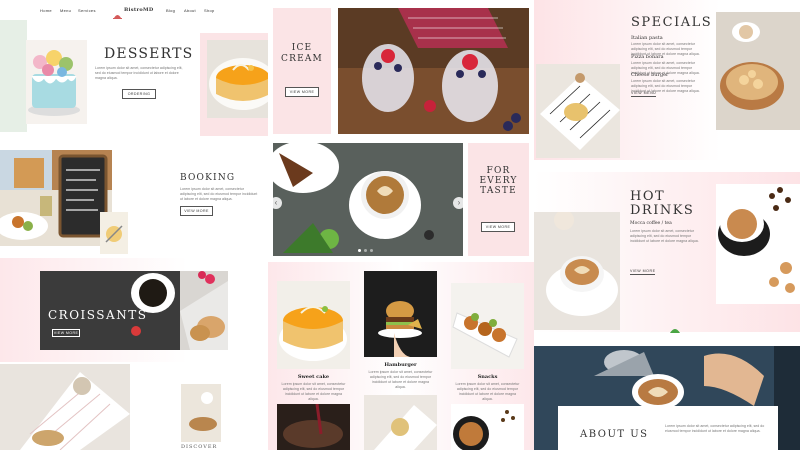  Describe the element at coordinates (199, 447) in the screenshot. I see `bottom-left-caption: DISCOVER` at that location.